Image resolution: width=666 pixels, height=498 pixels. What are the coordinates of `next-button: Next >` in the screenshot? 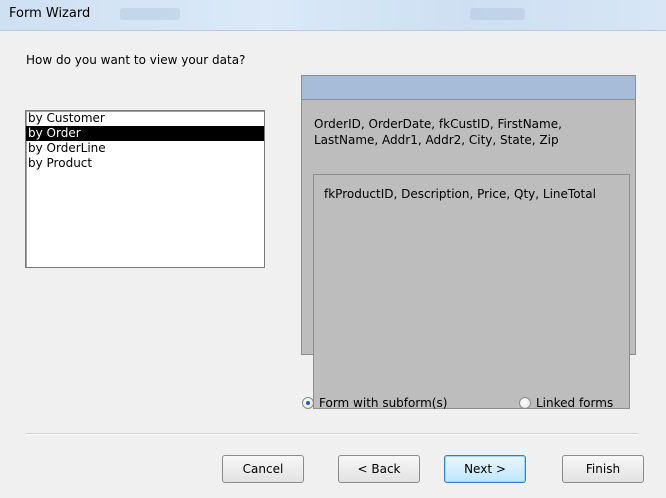 It's located at (485, 469).